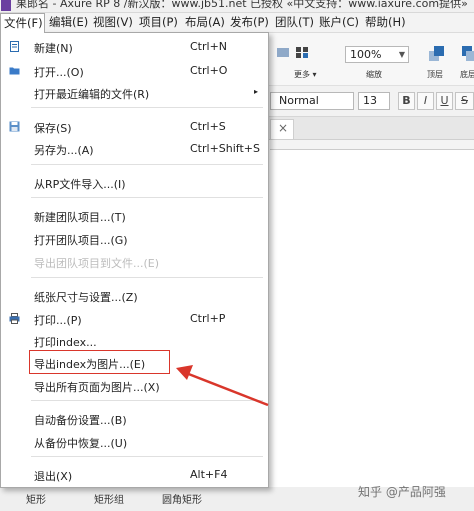  Describe the element at coordinates (134, 386) in the screenshot. I see `menu-item-export-all-pages-image: 导出所有页面为图片...(X)` at that location.